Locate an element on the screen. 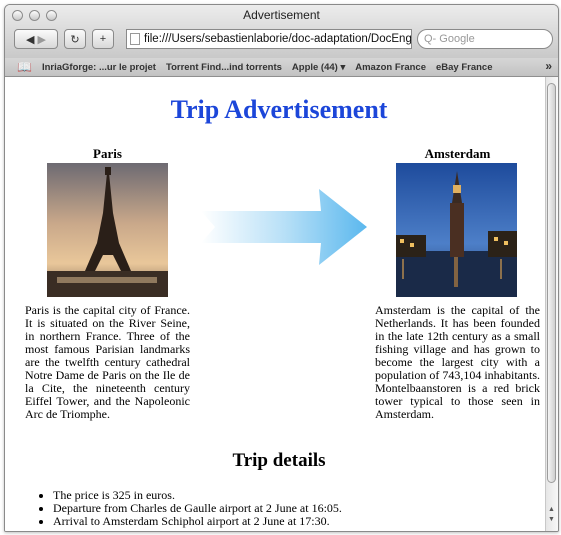 The image size is (561, 535). back-arrow-icon: ◀ is located at coordinates (30, 39).